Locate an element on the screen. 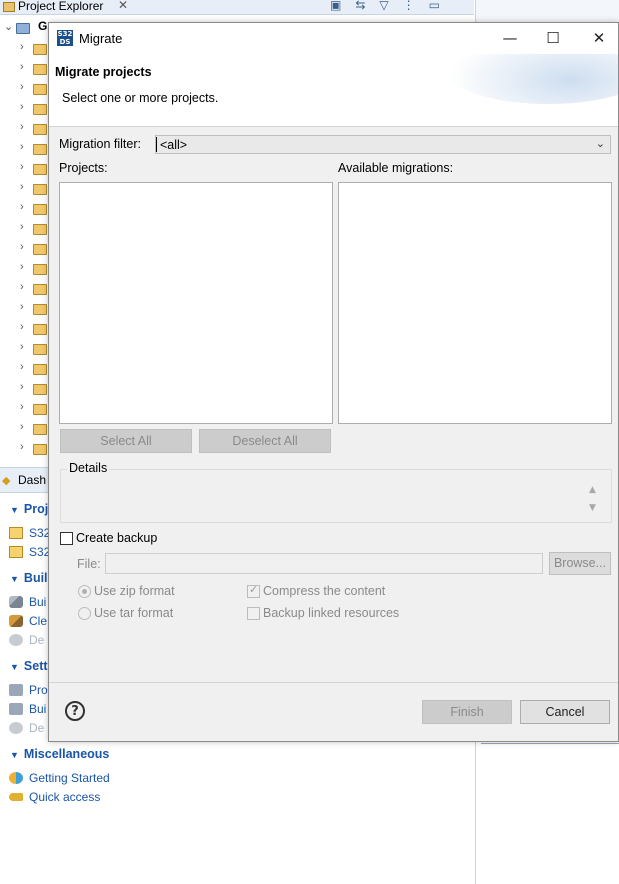  tree-root-item: ⌄ G is located at coordinates (24, 28).